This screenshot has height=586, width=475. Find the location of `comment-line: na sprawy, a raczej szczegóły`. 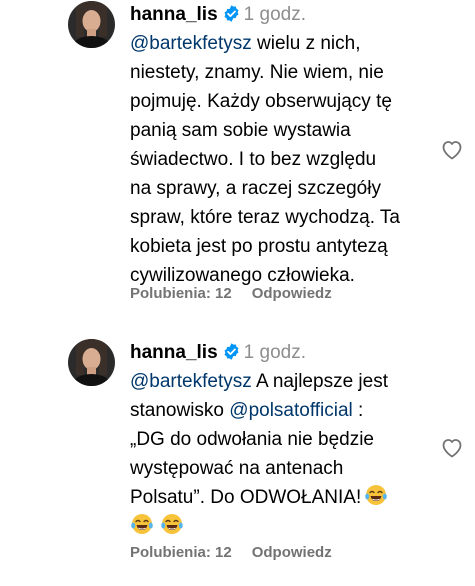

comment-line: na sprawy, a raczej szczegóły is located at coordinates (255, 188).